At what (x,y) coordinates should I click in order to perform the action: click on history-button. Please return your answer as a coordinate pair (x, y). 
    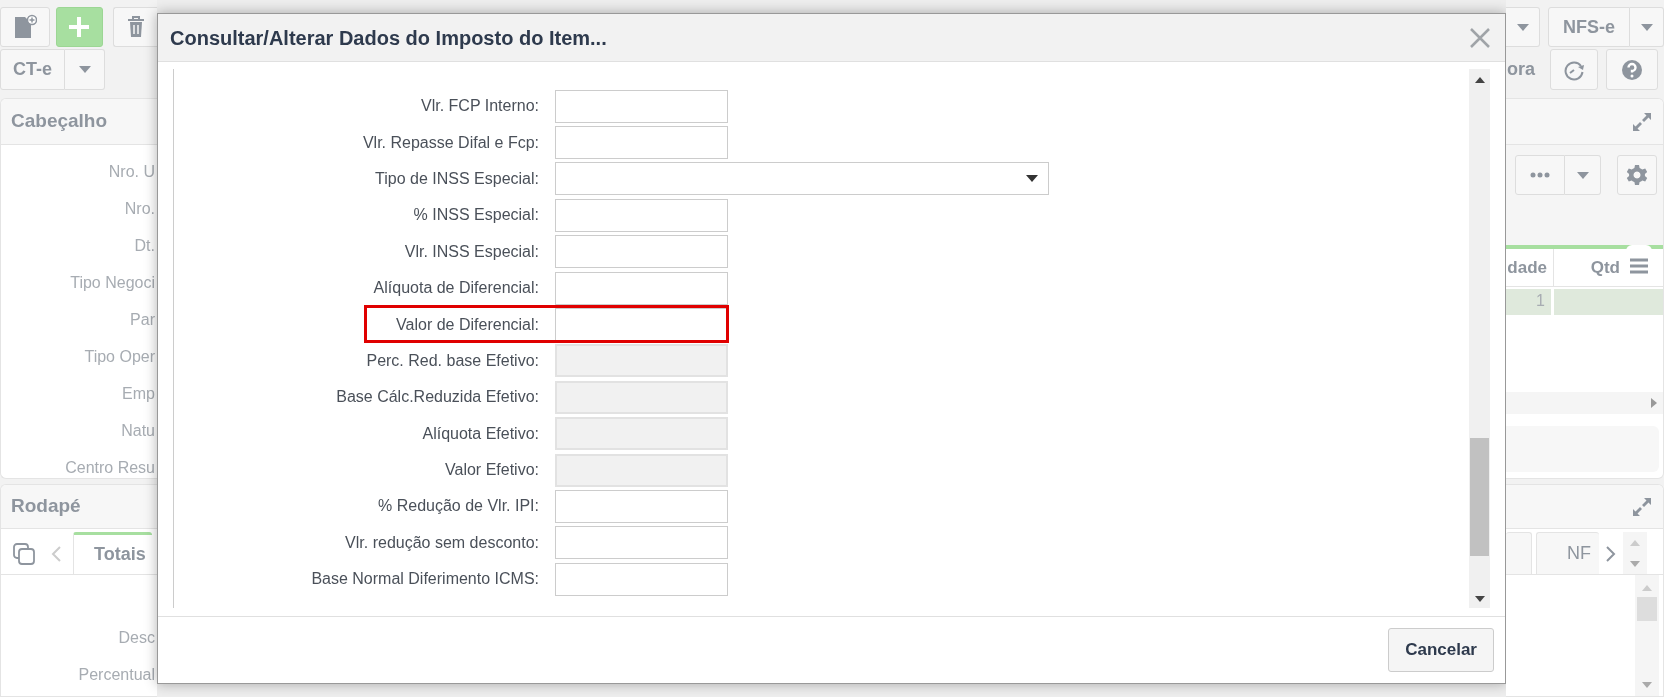
    Looking at the image, I should click on (1574, 69).